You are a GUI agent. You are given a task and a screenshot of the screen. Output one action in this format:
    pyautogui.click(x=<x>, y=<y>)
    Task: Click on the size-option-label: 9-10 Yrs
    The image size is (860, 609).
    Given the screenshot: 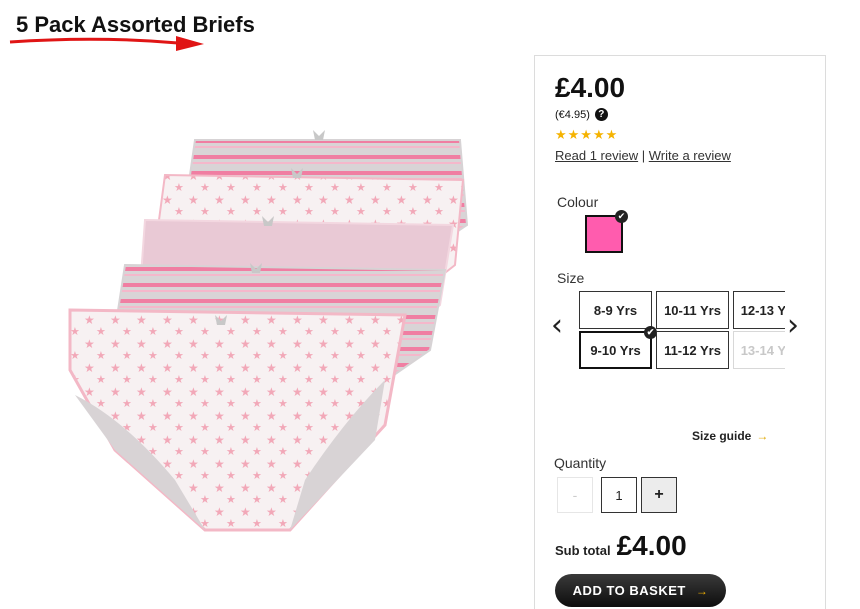 What is the action you would take?
    pyautogui.click(x=615, y=350)
    